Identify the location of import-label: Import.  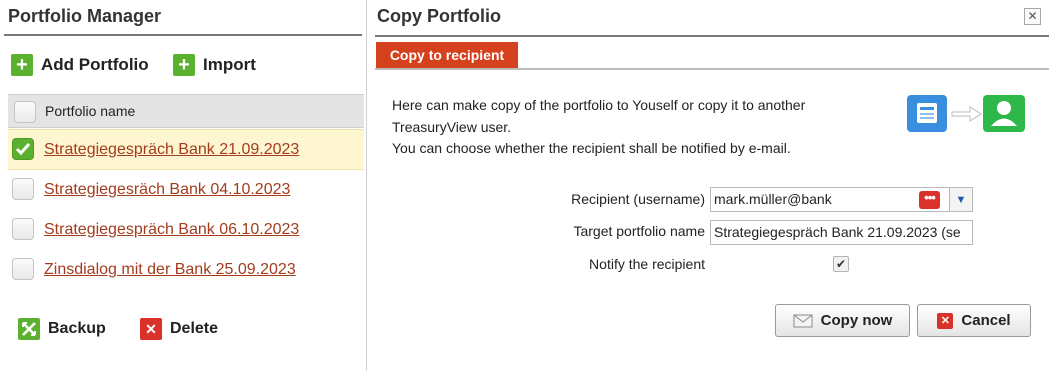
(229, 64).